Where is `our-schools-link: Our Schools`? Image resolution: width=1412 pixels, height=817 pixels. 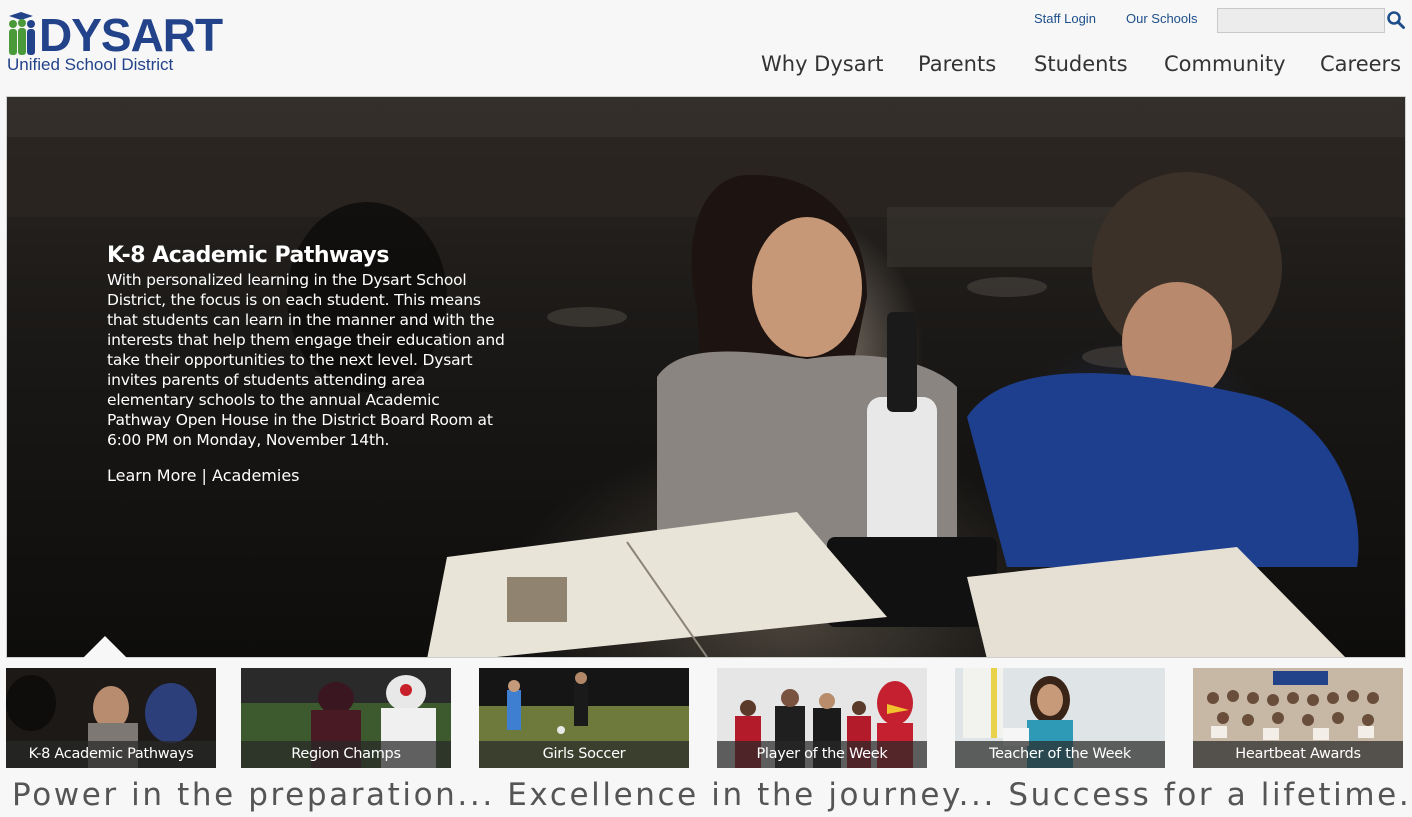
our-schools-link: Our Schools is located at coordinates (1162, 18).